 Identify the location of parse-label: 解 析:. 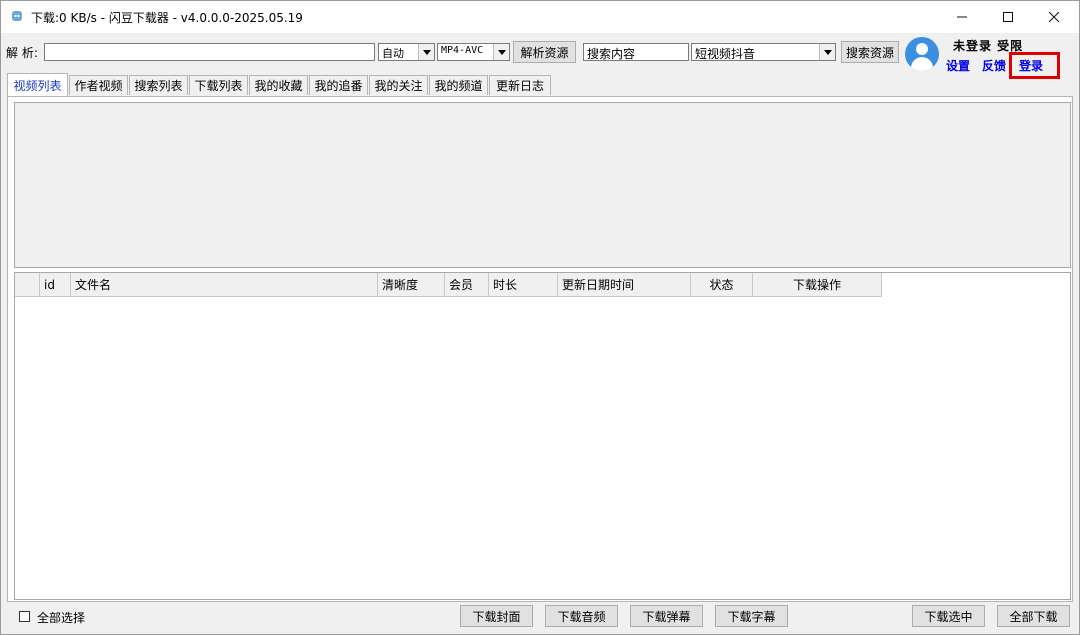
(22, 53).